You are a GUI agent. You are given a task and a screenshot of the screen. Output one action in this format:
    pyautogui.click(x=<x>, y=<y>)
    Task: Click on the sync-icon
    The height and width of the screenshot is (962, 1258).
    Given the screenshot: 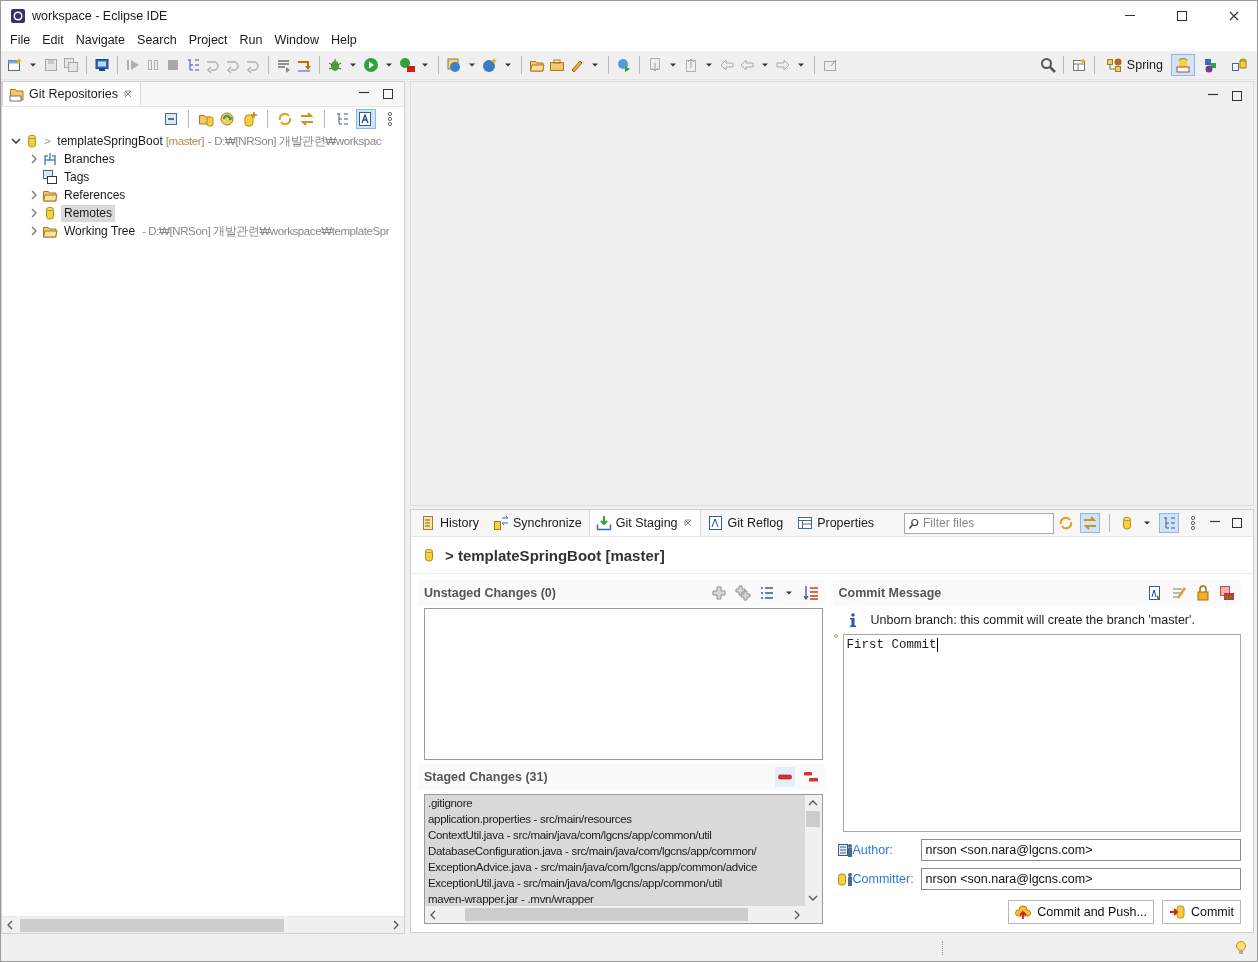 What is the action you would take?
    pyautogui.click(x=500, y=523)
    